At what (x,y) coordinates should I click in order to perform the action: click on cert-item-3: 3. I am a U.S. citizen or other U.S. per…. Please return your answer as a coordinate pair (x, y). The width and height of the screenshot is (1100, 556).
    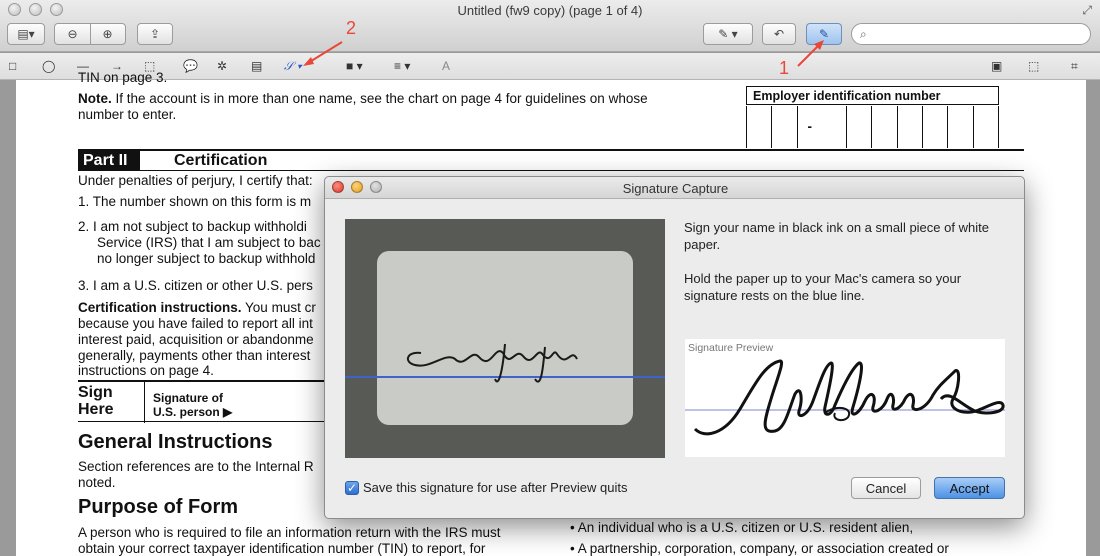
    Looking at the image, I should click on (195, 285).